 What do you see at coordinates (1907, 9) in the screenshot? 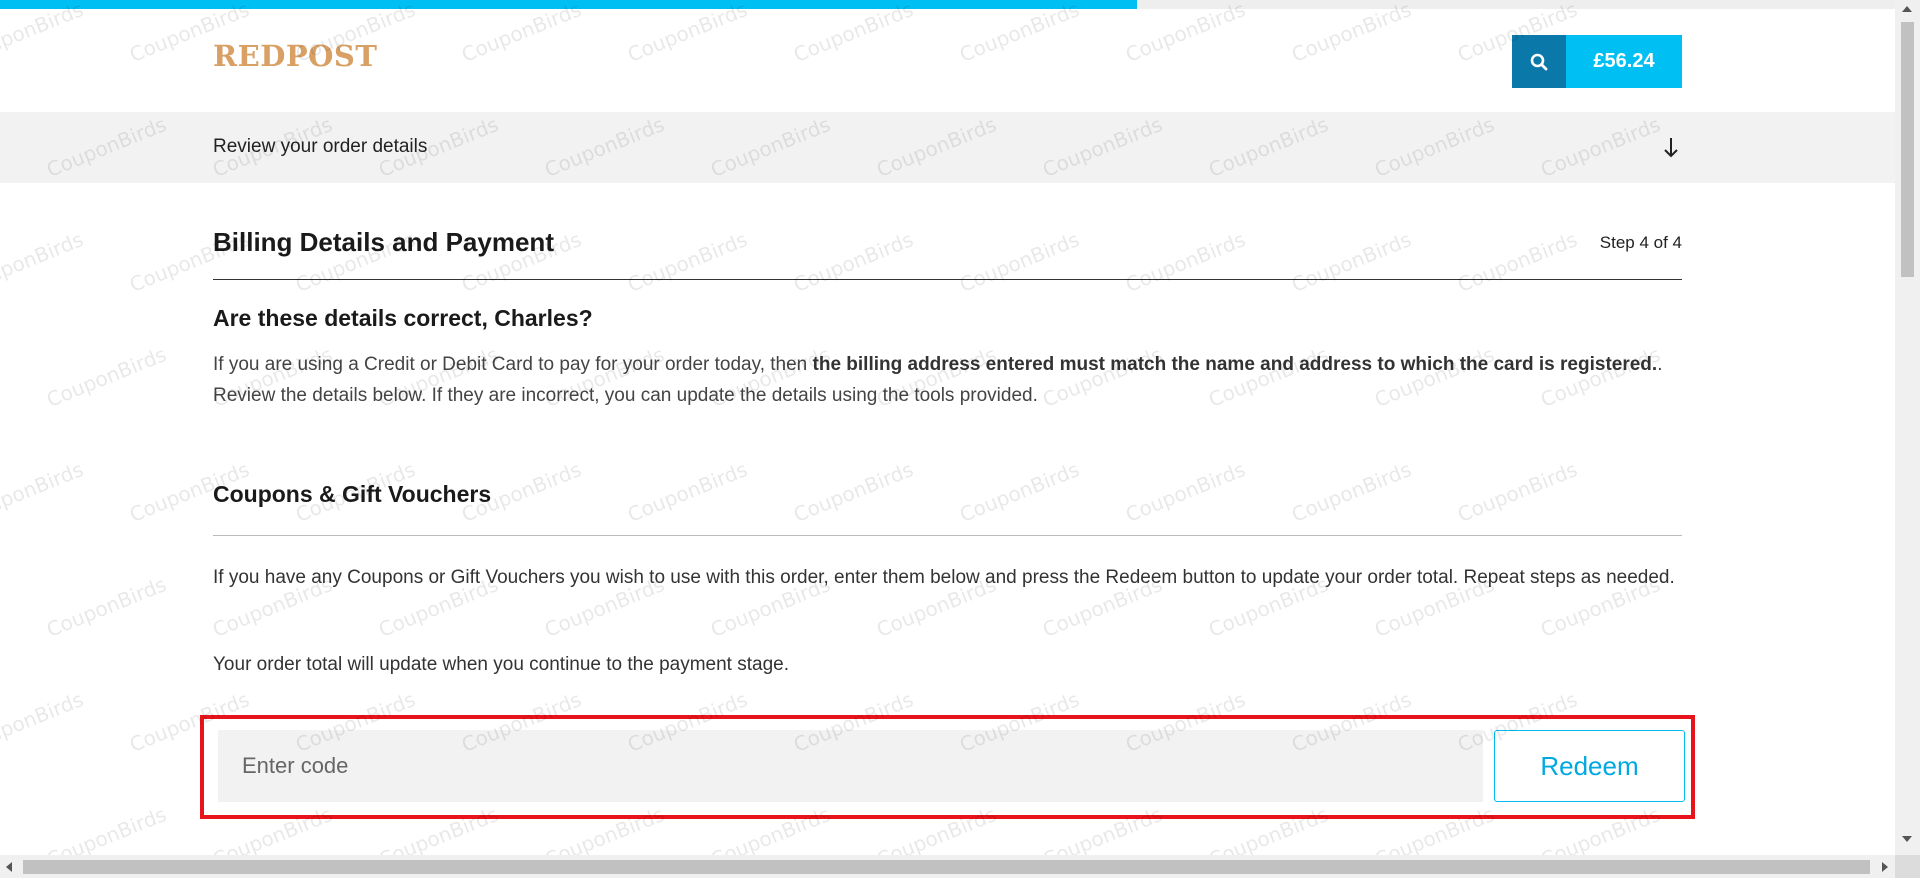
I see `scroll-up-arrow-icon` at bounding box center [1907, 9].